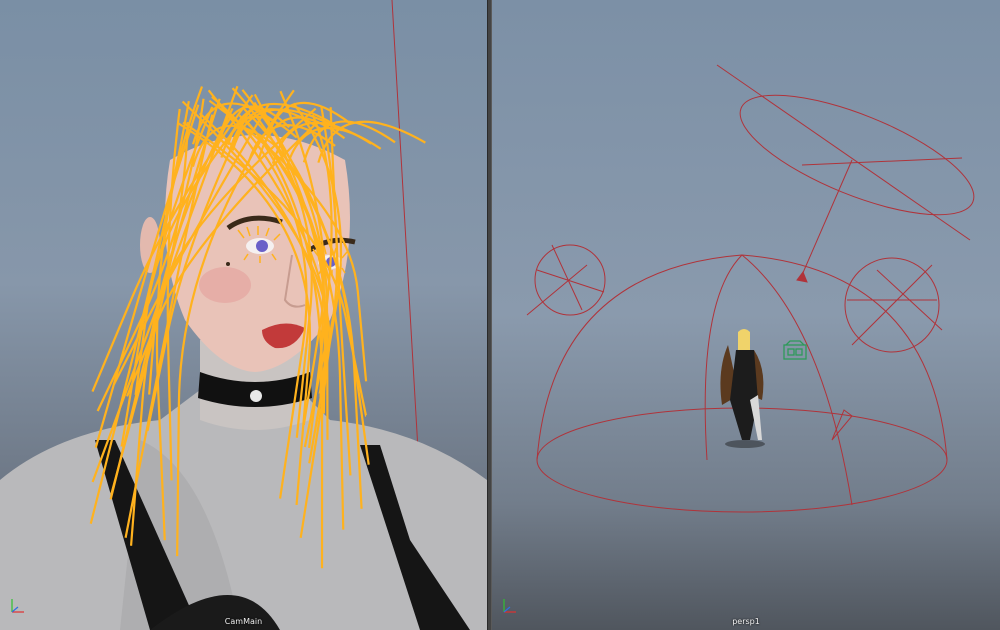 This screenshot has height=630, width=1000. Describe the element at coordinates (405, 225) in the screenshot. I see `guide-line` at that location.